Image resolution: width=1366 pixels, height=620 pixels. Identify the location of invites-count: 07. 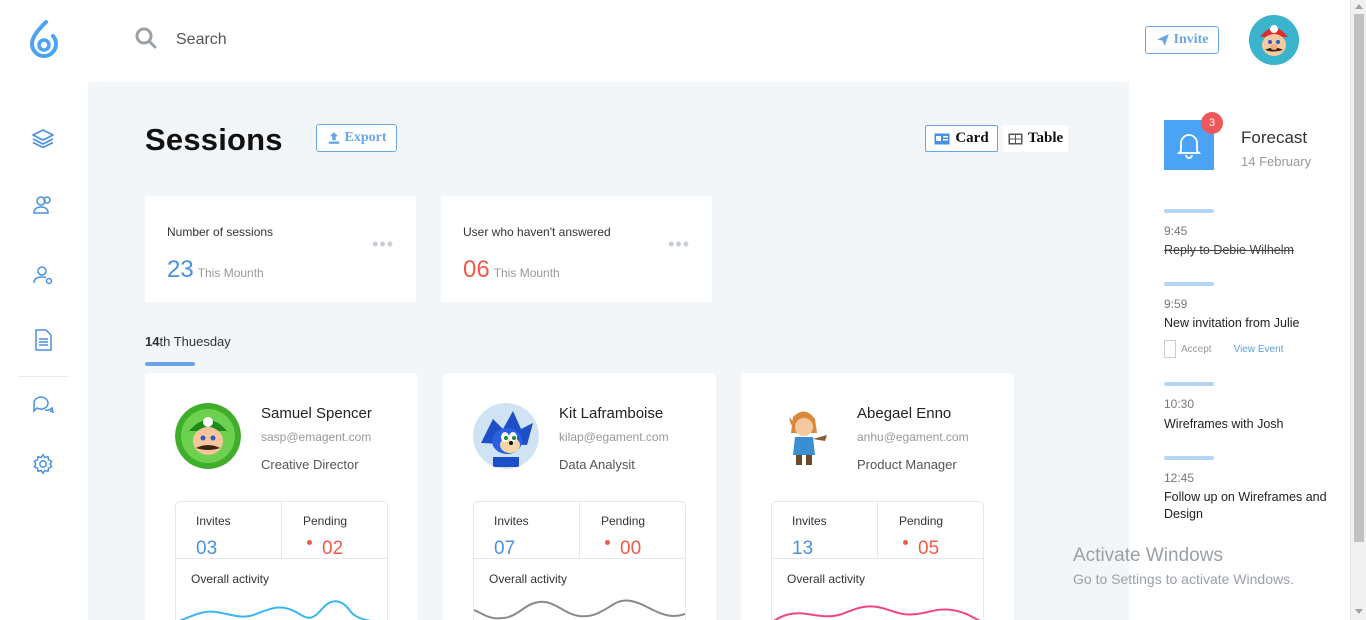
(505, 548).